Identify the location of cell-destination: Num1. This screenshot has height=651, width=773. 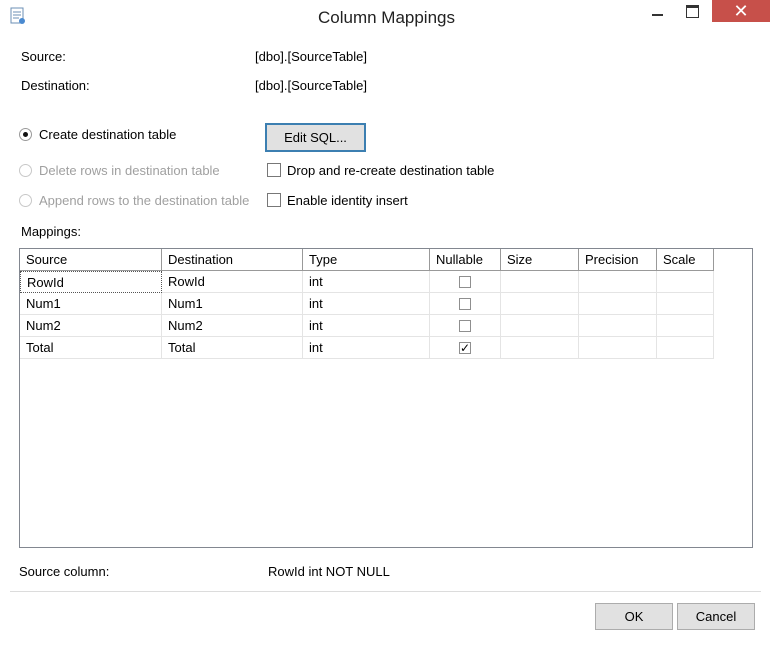
(232, 304).